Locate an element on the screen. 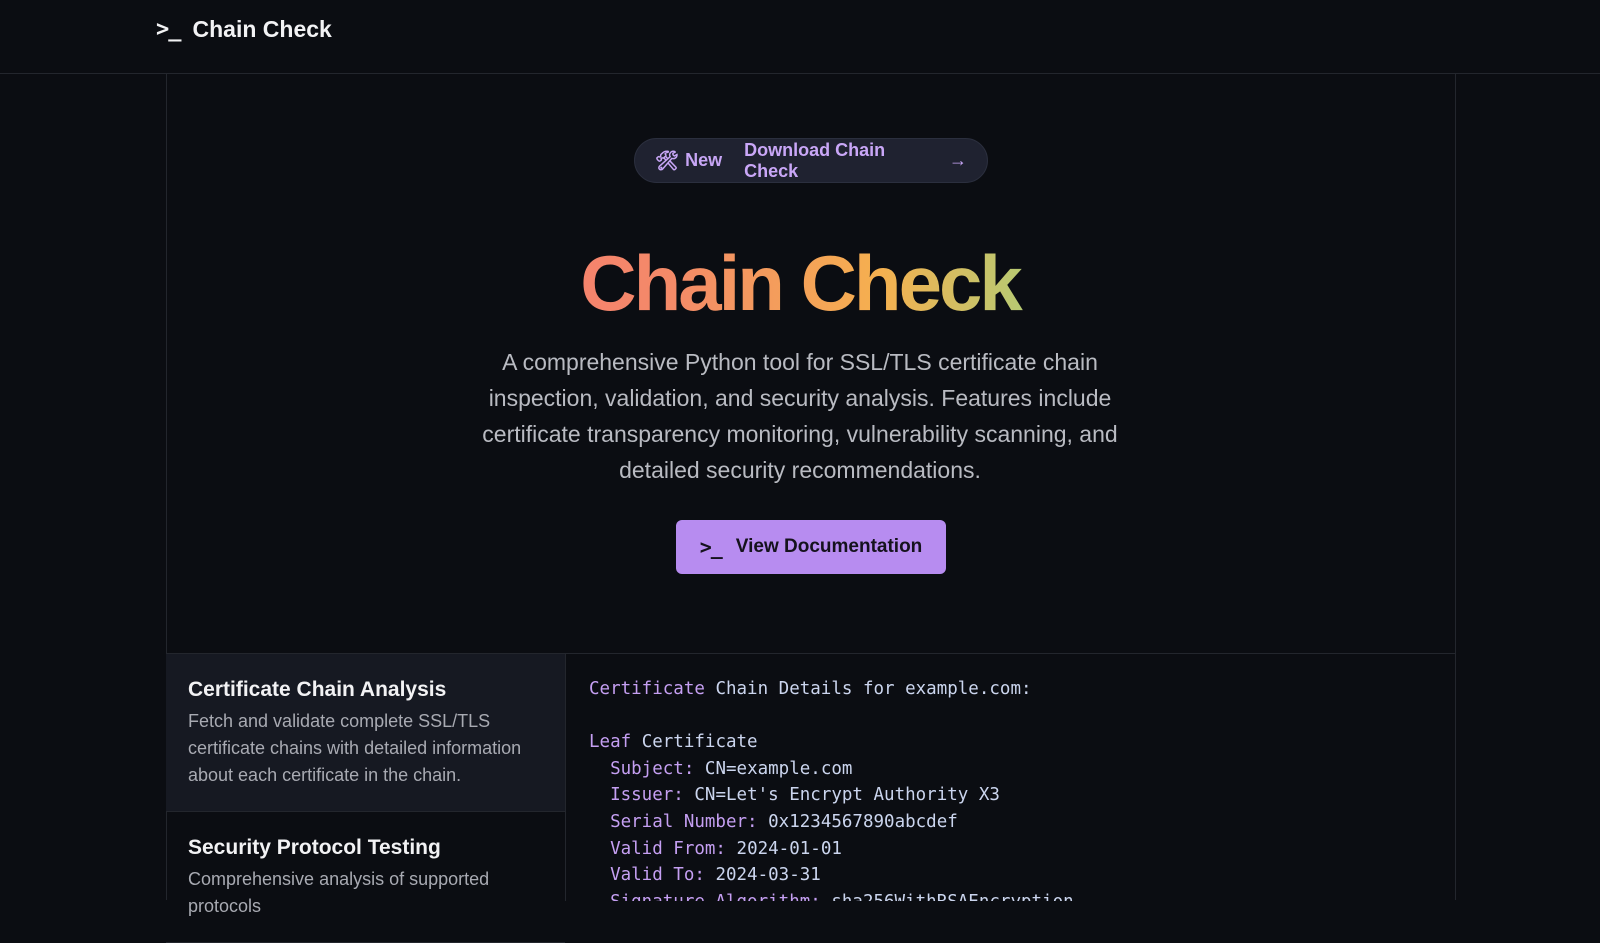  announcement-pill: 🛠 New Download Chain Check → is located at coordinates (811, 160).